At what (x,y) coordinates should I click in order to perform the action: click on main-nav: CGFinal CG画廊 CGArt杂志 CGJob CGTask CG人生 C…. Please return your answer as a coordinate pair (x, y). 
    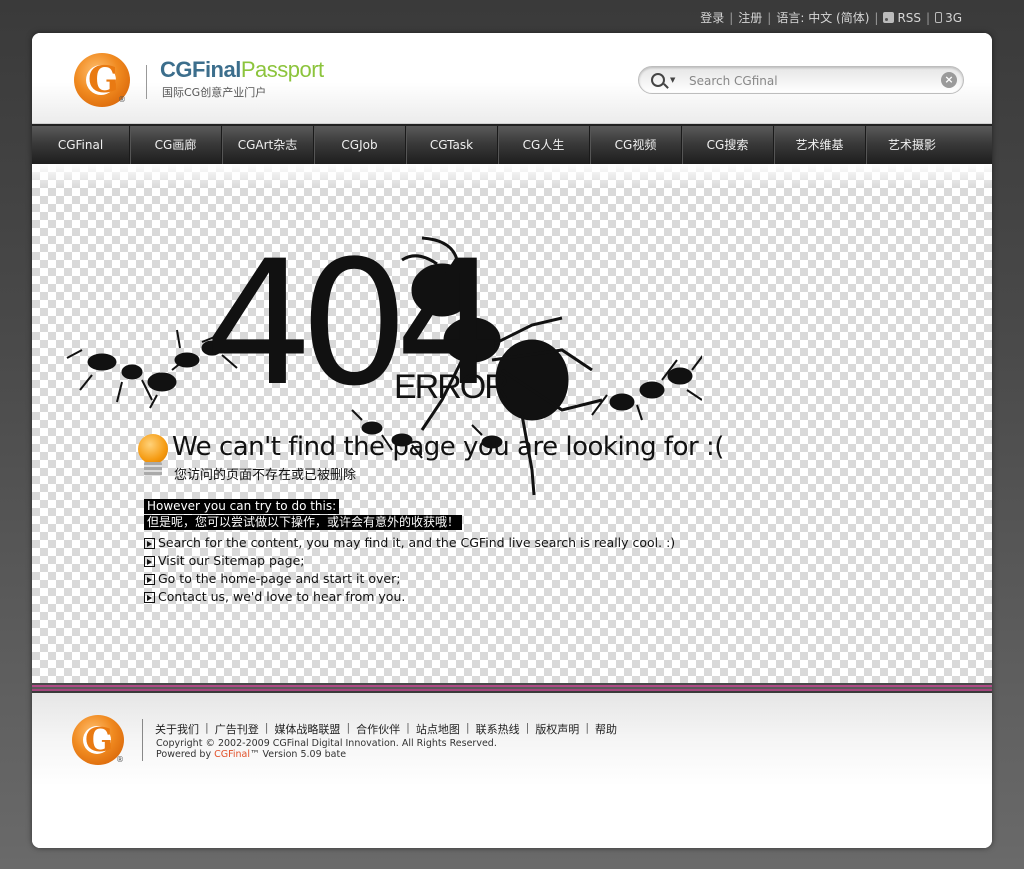
    Looking at the image, I should click on (512, 144).